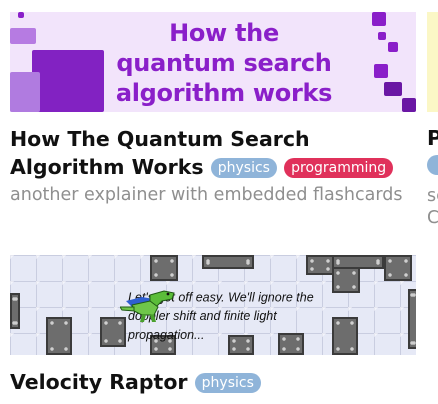 The height and width of the screenshot is (404, 438). What do you see at coordinates (432, 207) in the screenshot?
I see `course-description: sc C` at bounding box center [432, 207].